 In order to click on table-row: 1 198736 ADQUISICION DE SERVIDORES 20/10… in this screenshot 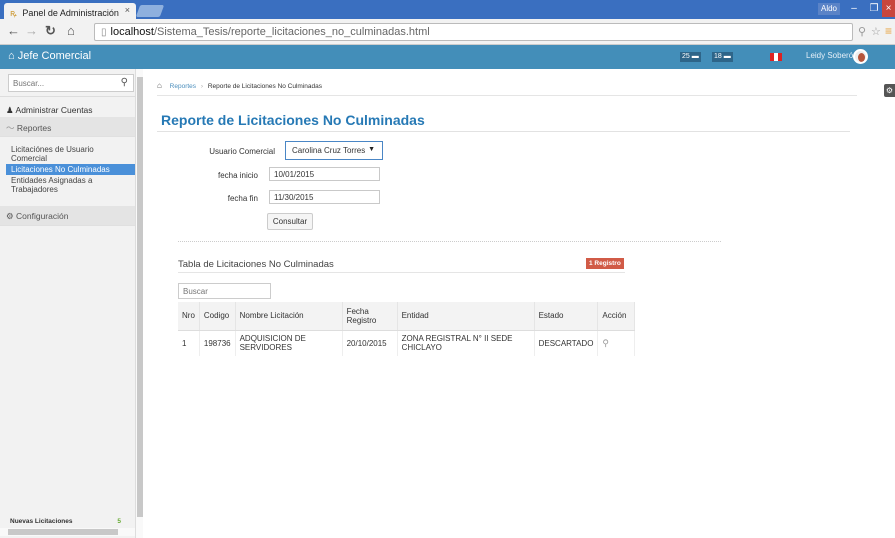, I will do `click(407, 343)`.